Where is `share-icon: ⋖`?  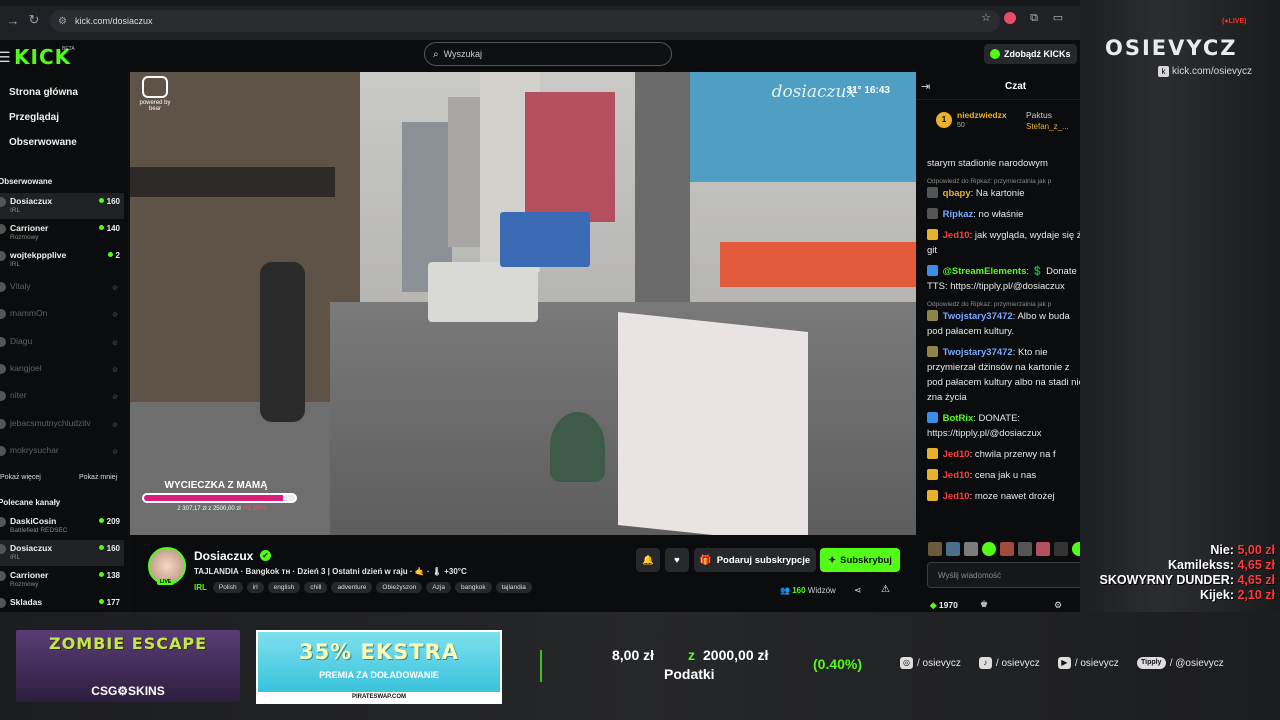
share-icon: ⋖ is located at coordinates (858, 590).